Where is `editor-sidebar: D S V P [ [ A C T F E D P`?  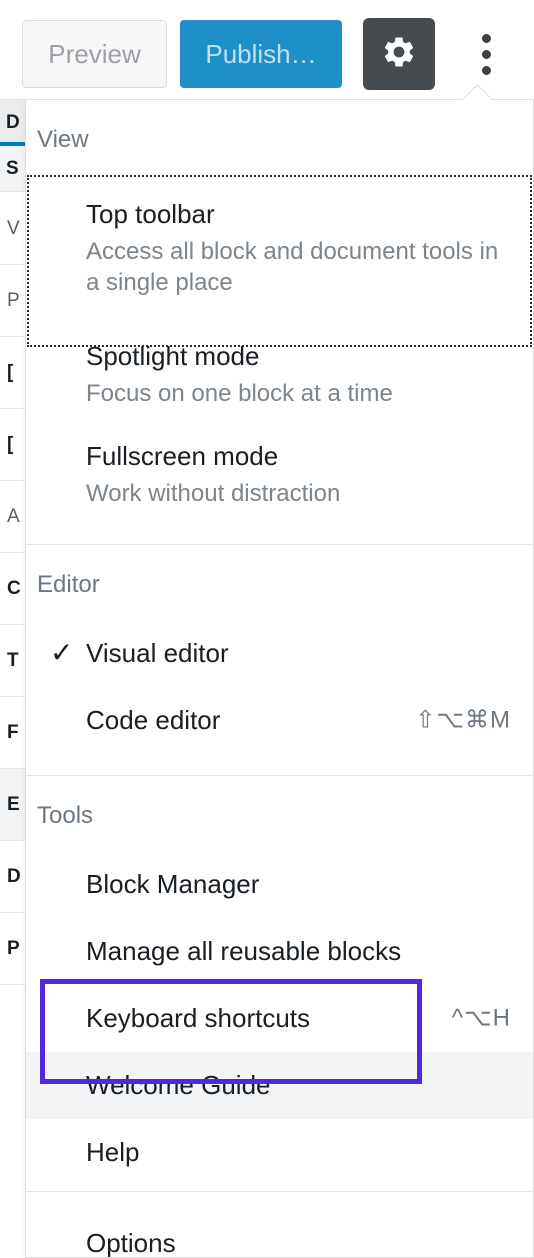
editor-sidebar: D S V P [ [ A C T F E D P is located at coordinates (13, 679).